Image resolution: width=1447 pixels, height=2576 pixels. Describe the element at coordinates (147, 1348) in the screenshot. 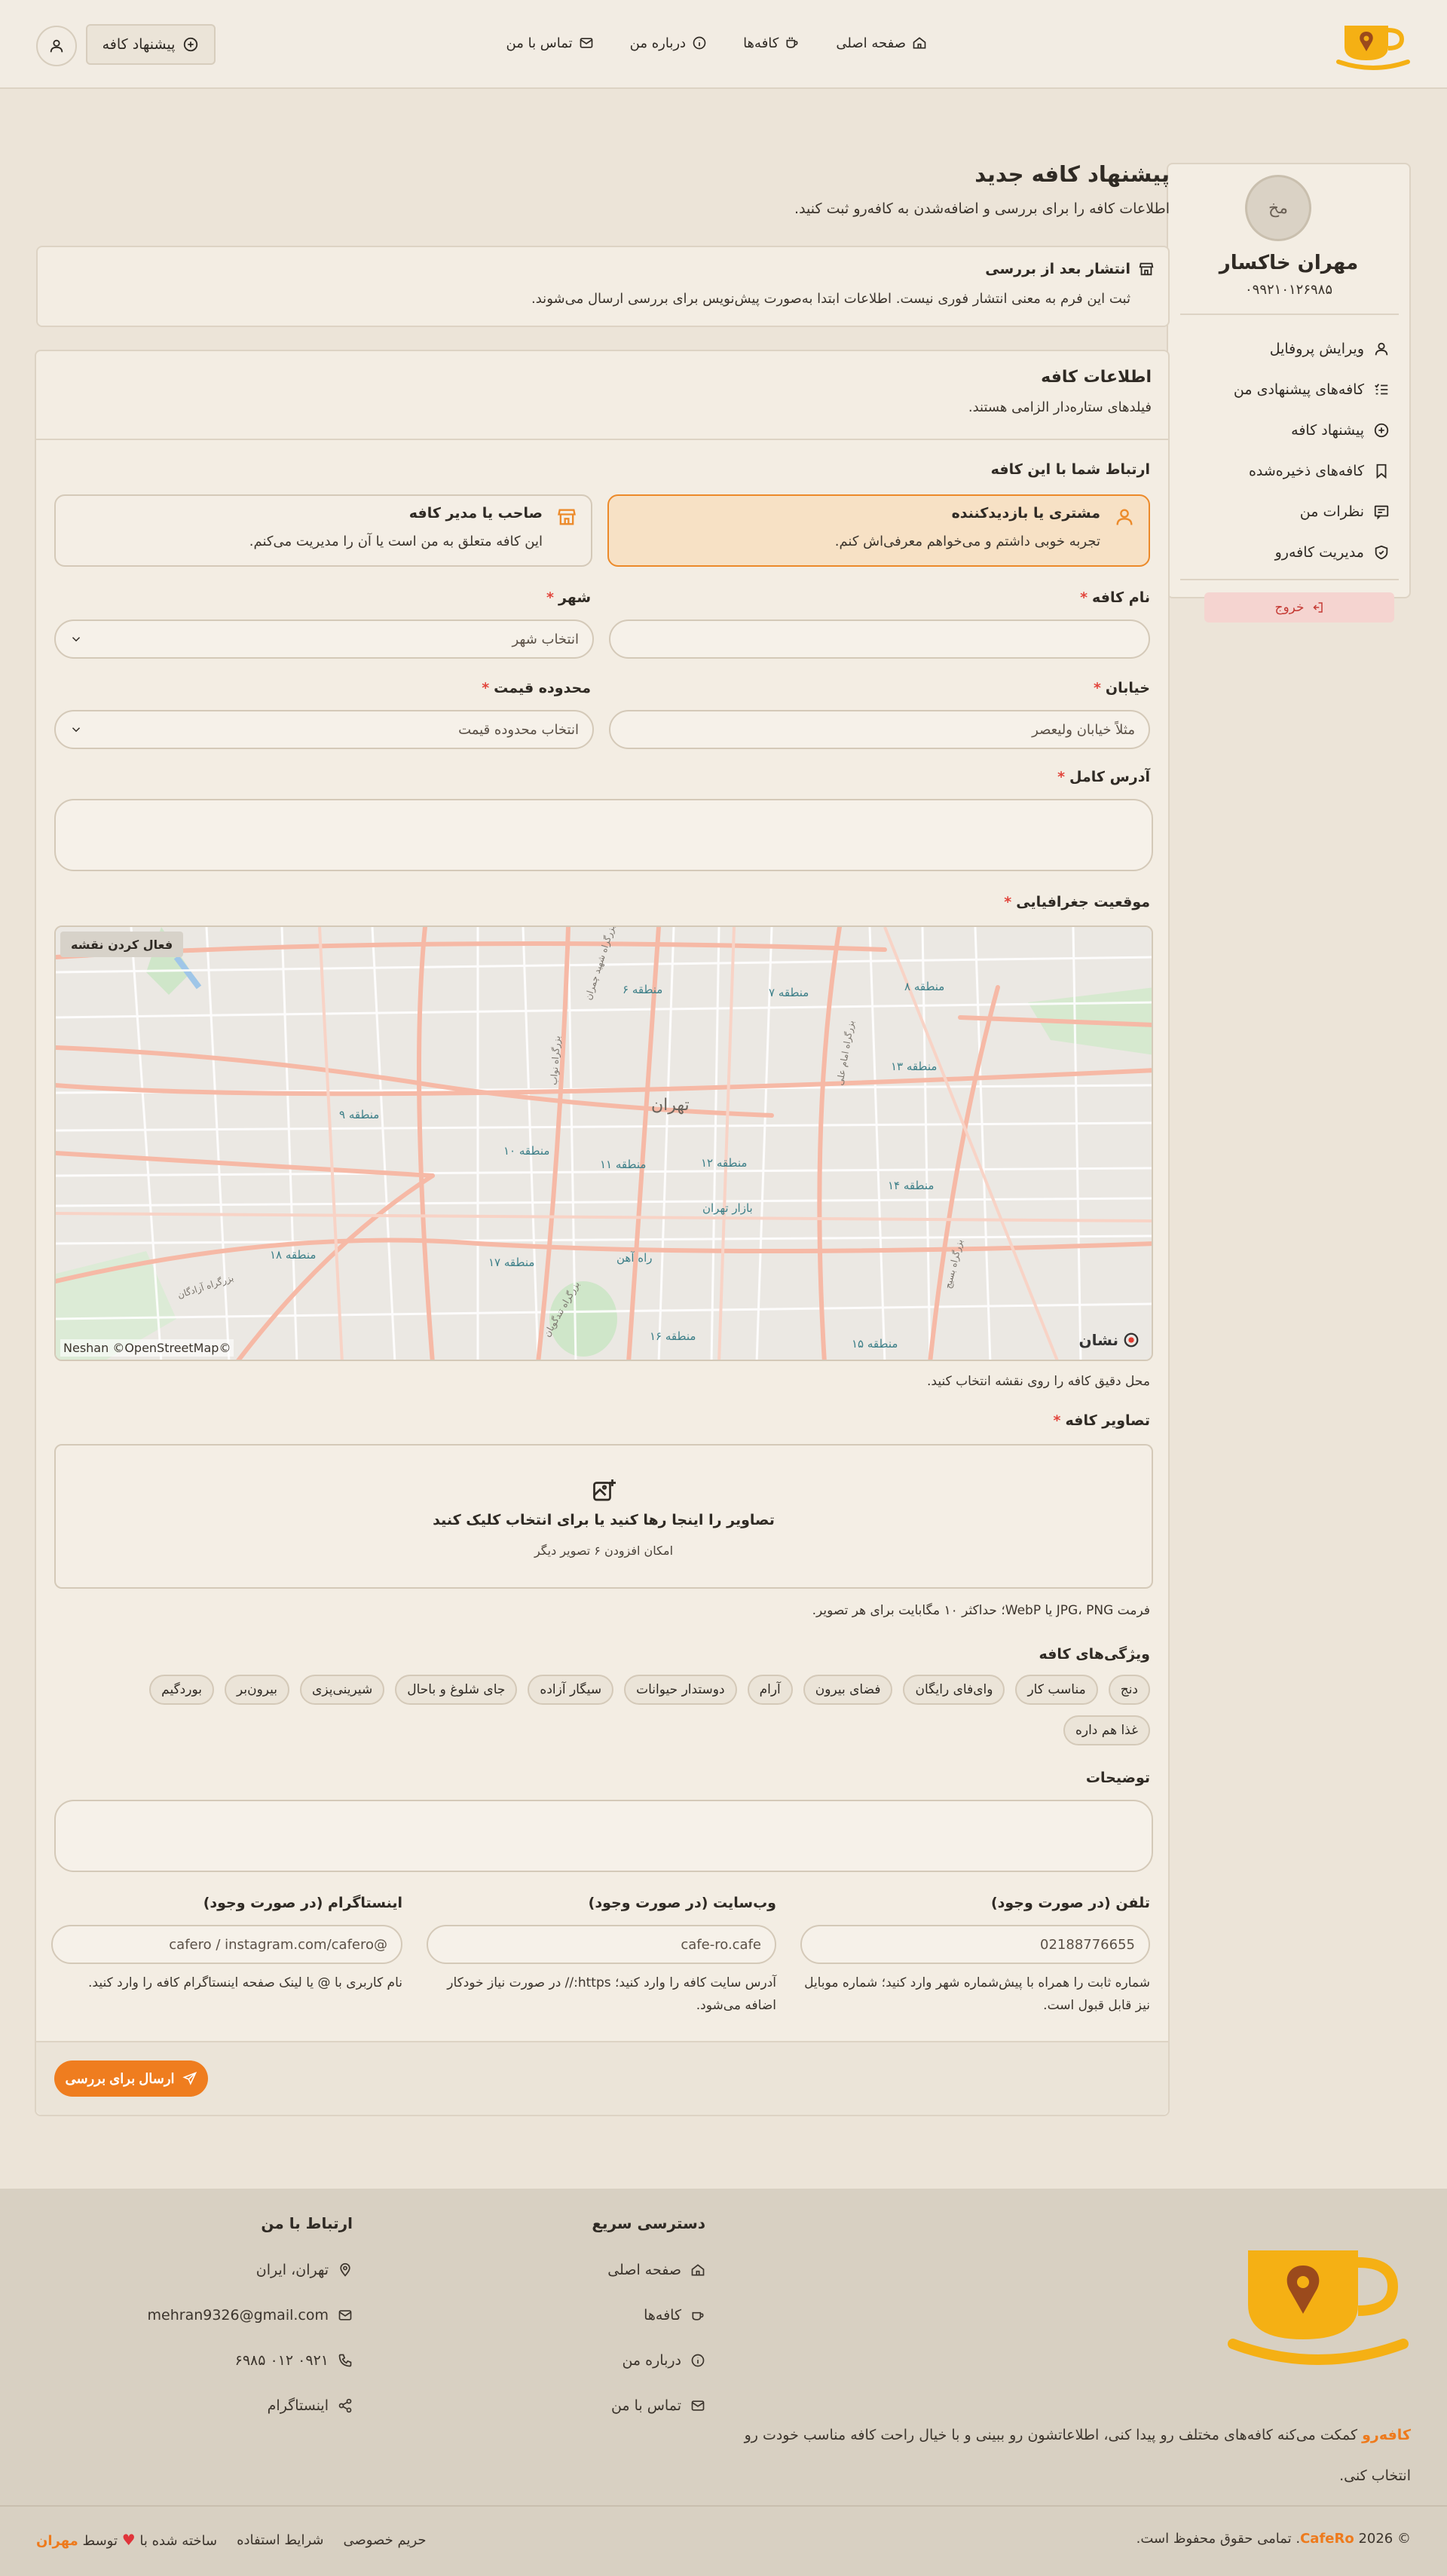

I see `map-attribution: ©Neshan ©OpenStreetMap` at that location.